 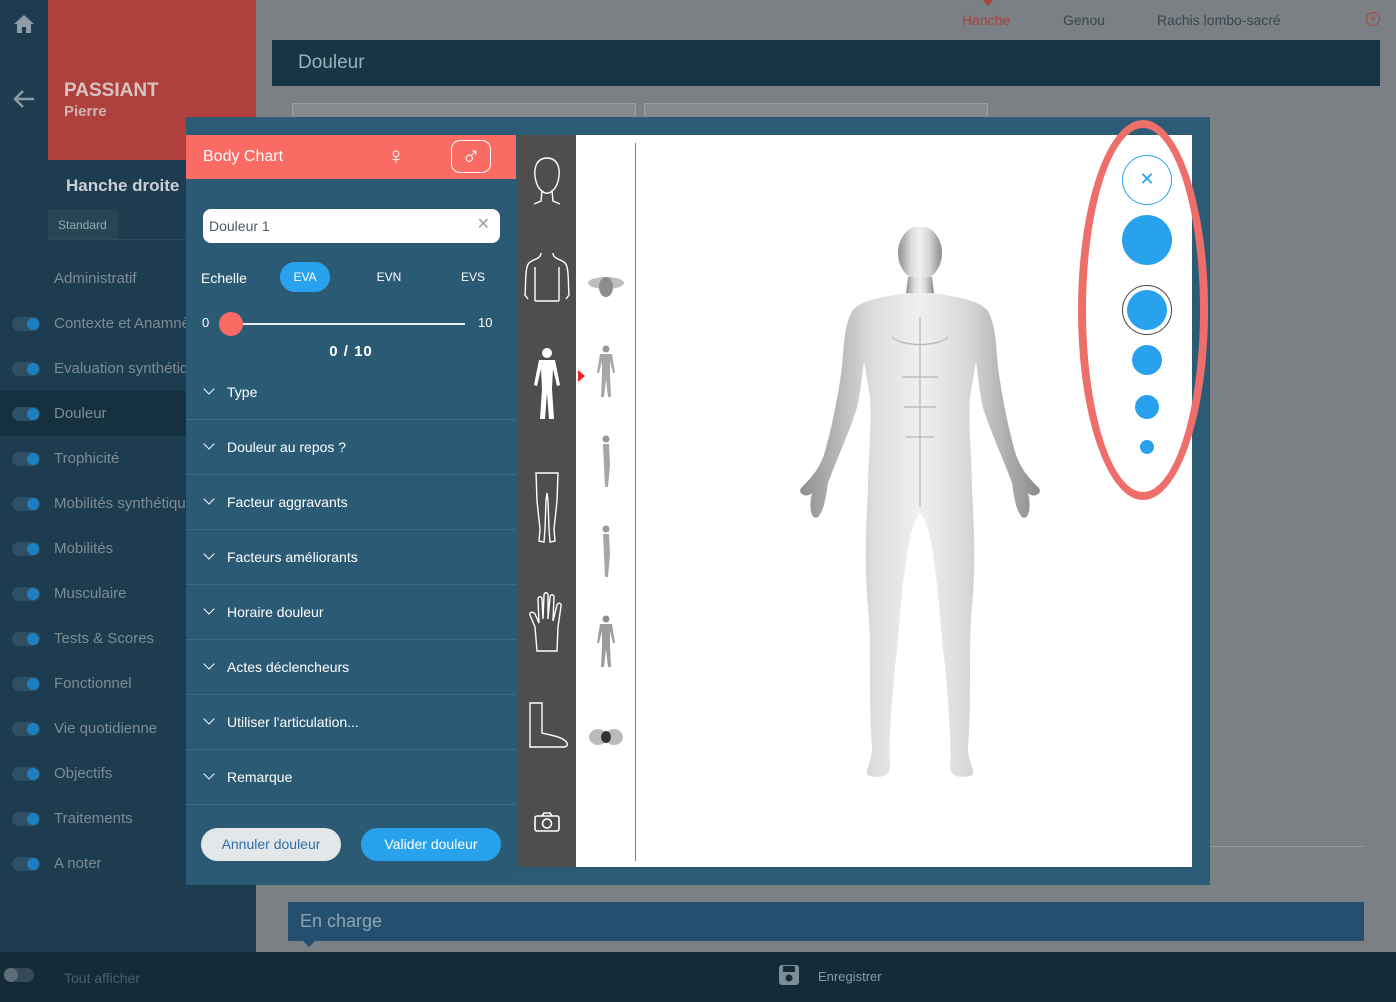 What do you see at coordinates (351, 157) in the screenshot?
I see `panel-header: Body Chart ♀ ♂` at bounding box center [351, 157].